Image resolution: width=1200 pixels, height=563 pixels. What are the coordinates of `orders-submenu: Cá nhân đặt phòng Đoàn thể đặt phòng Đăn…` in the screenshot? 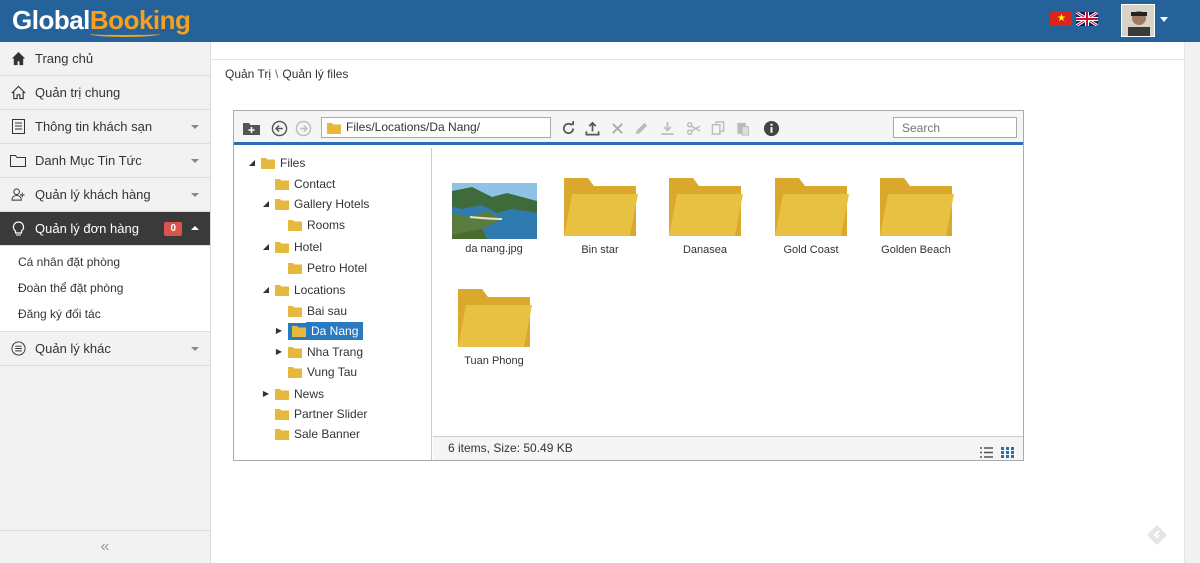 It's located at (105, 289).